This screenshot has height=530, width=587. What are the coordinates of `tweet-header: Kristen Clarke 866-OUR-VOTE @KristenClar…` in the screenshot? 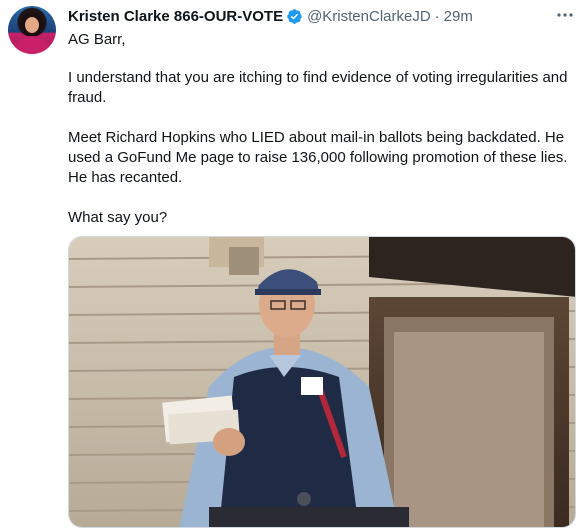 It's located at (270, 16).